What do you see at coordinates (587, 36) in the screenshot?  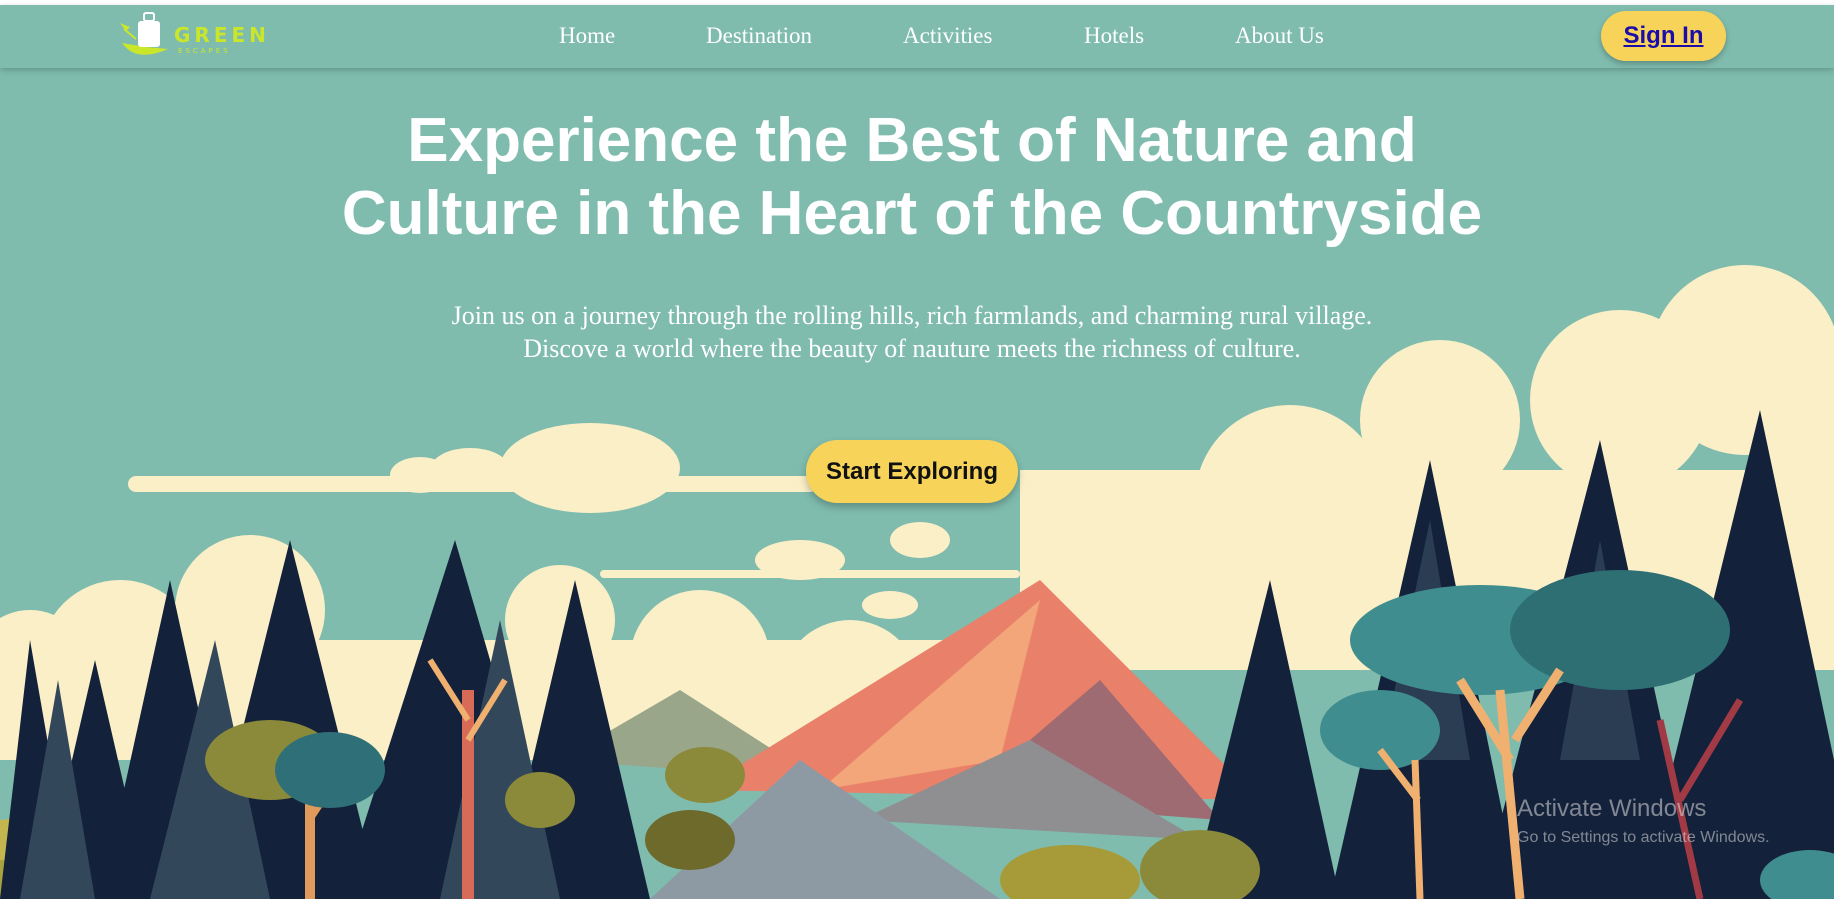 I see `nav-home: Home` at bounding box center [587, 36].